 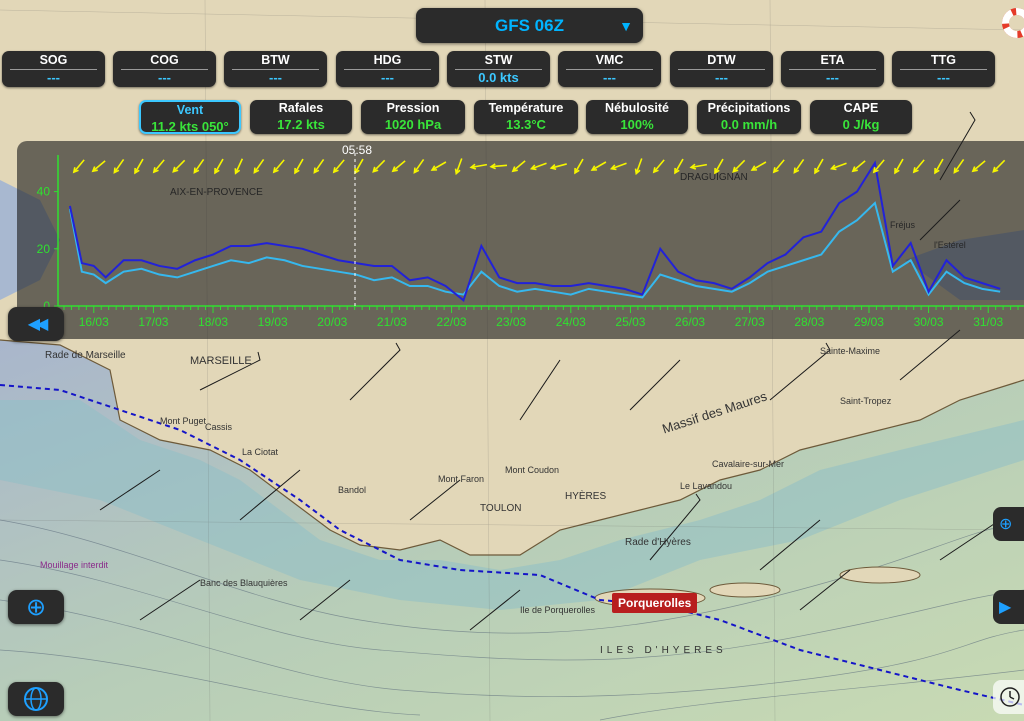 I want to click on param-label: Vent, so click(x=190, y=110).